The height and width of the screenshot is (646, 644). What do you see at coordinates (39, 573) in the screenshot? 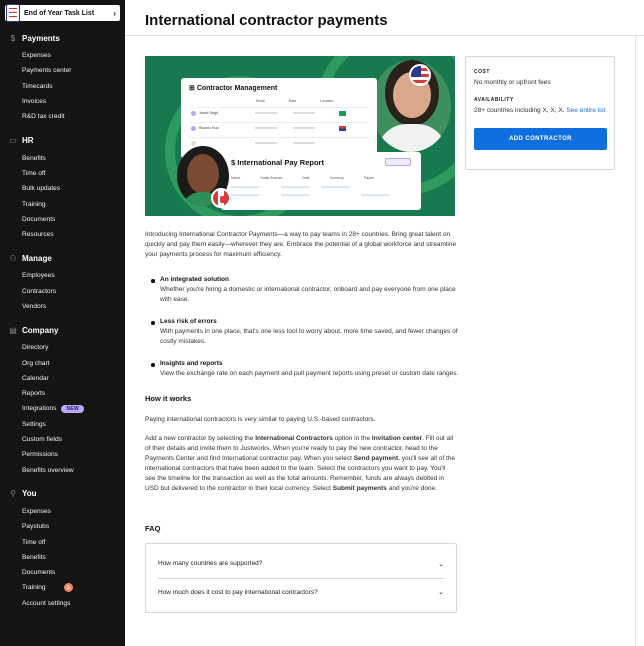
I see `sidebar-item-label: Documents` at bounding box center [39, 573].